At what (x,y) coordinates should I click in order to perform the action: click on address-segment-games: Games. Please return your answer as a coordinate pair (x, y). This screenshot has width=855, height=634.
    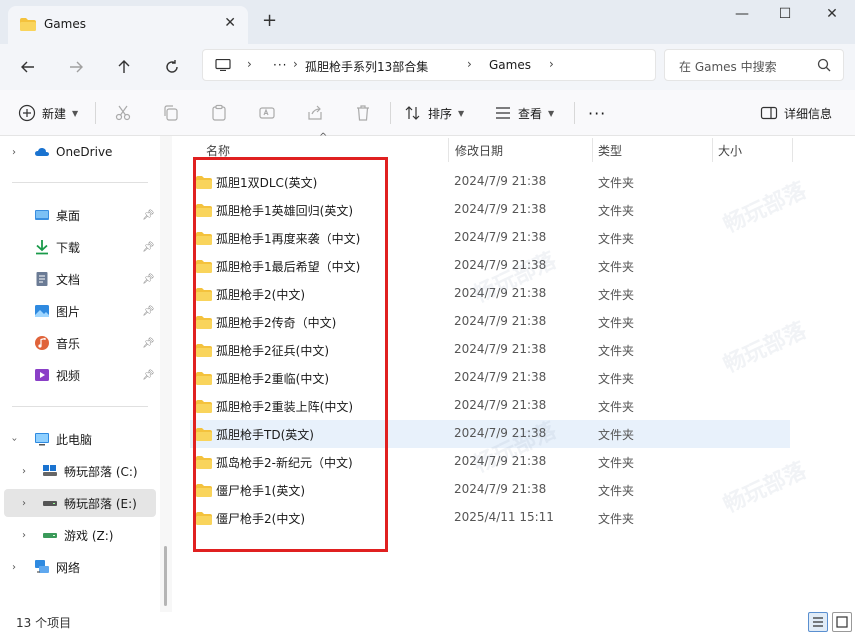
    Looking at the image, I should click on (510, 65).